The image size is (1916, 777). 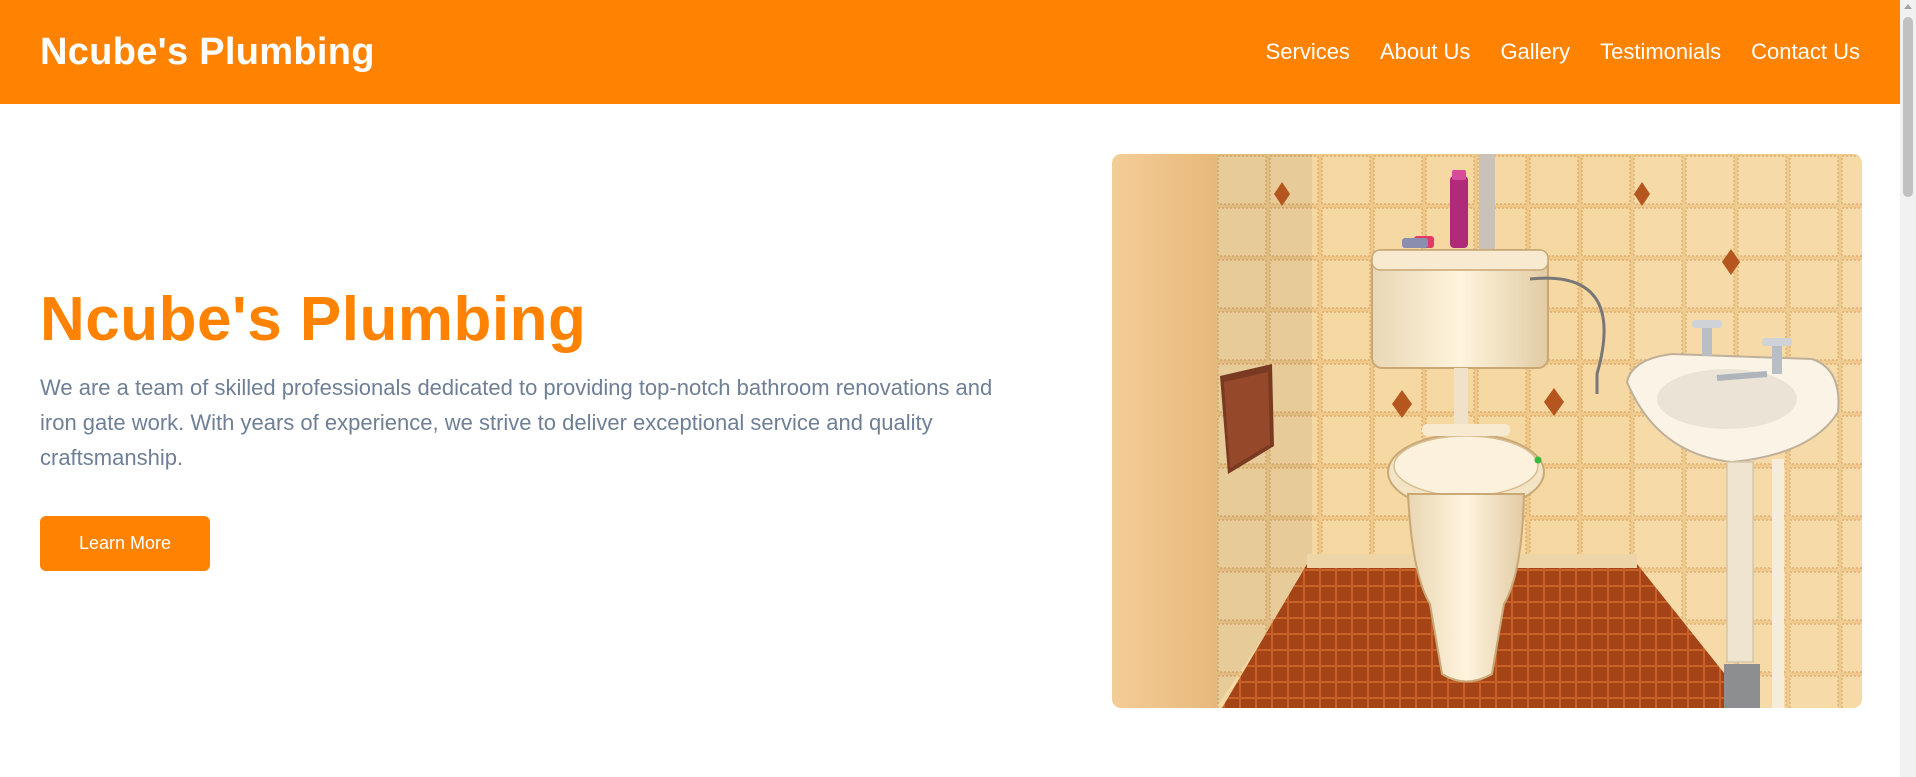 What do you see at coordinates (313, 319) in the screenshot?
I see `hero-title: Ncube's Plumbing` at bounding box center [313, 319].